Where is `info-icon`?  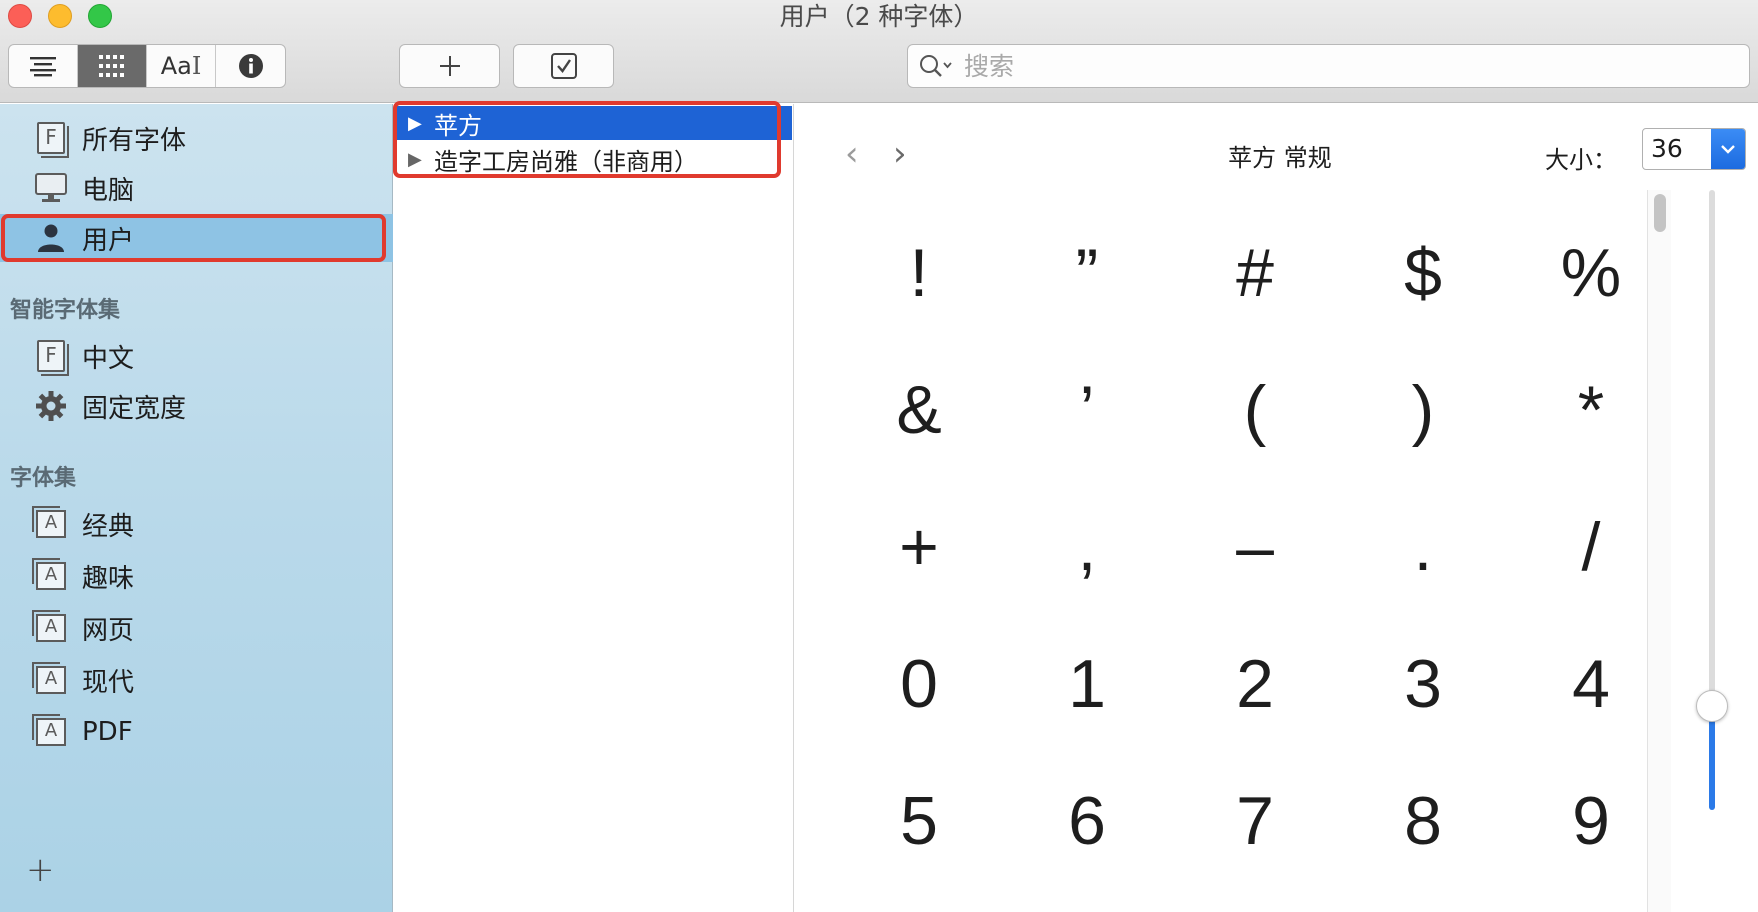 info-icon is located at coordinates (250, 66).